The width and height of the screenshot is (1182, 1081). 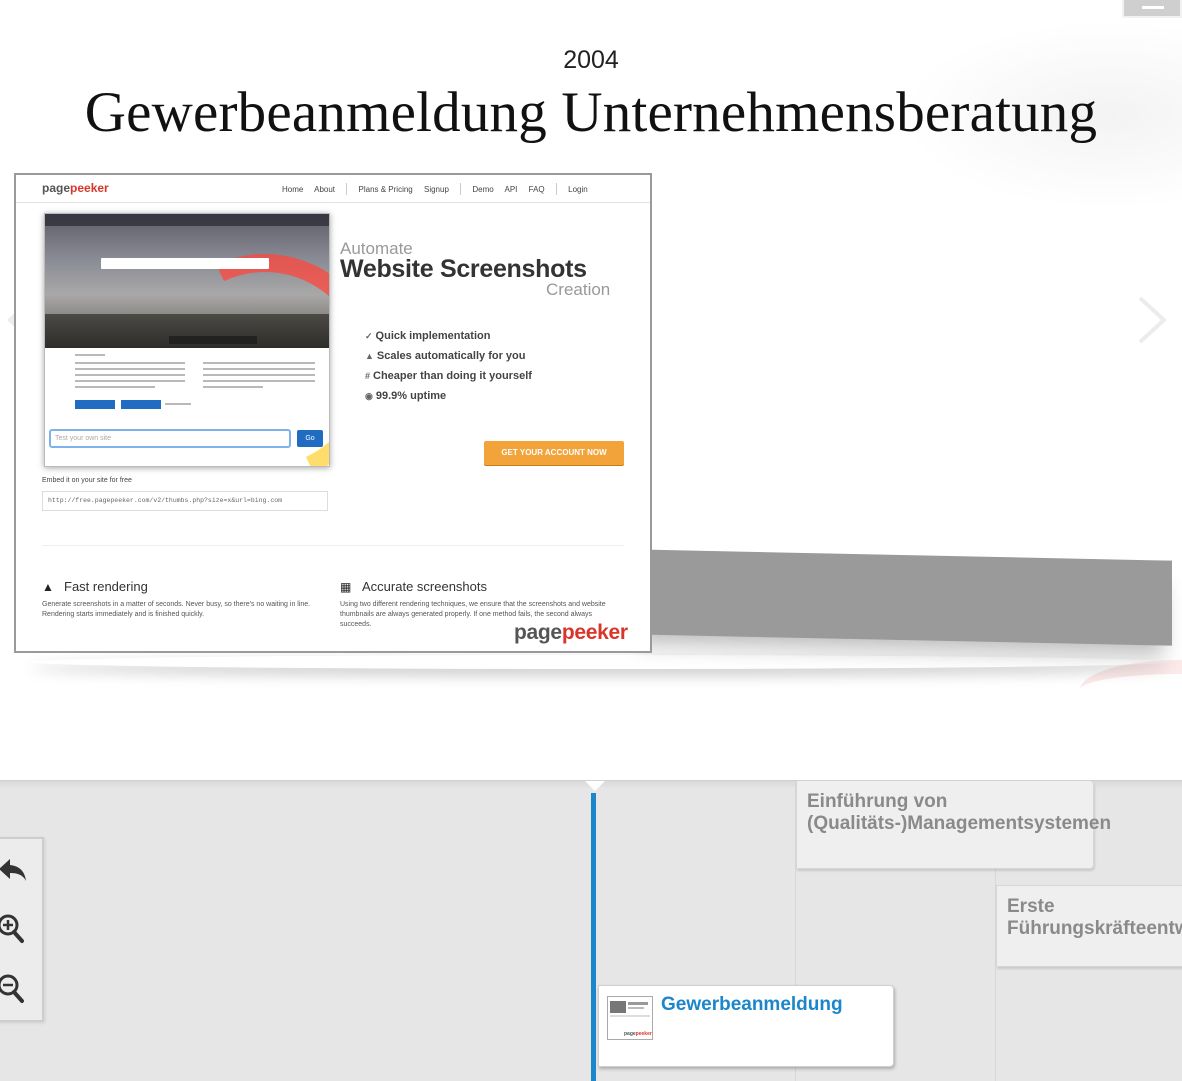 I want to click on screenshot-shadow-bottom, so click(x=600, y=662).